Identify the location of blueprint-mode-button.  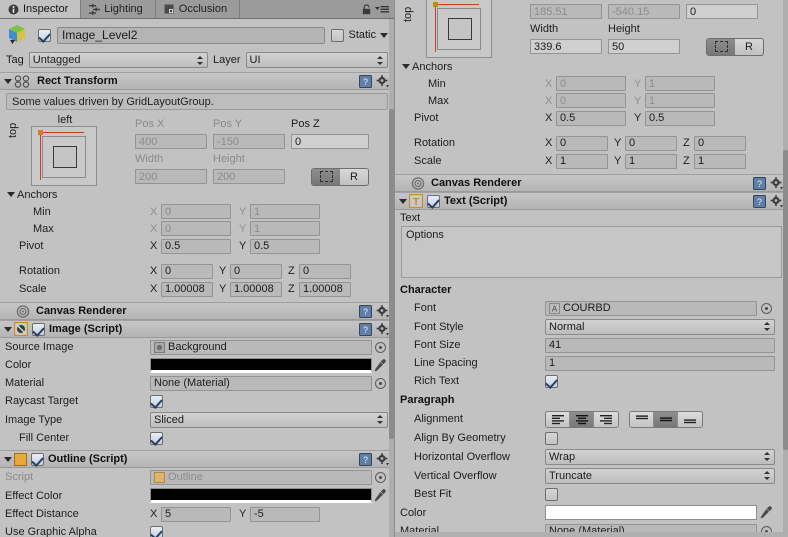
(326, 176).